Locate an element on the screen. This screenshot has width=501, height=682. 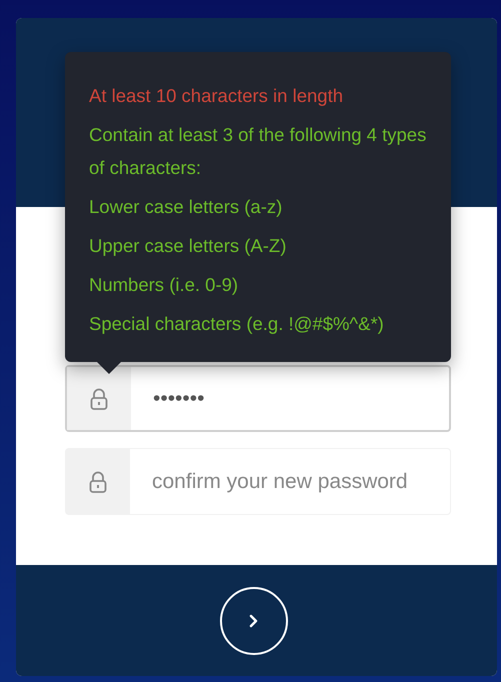
password-field: confirm your new password is located at coordinates (258, 481).